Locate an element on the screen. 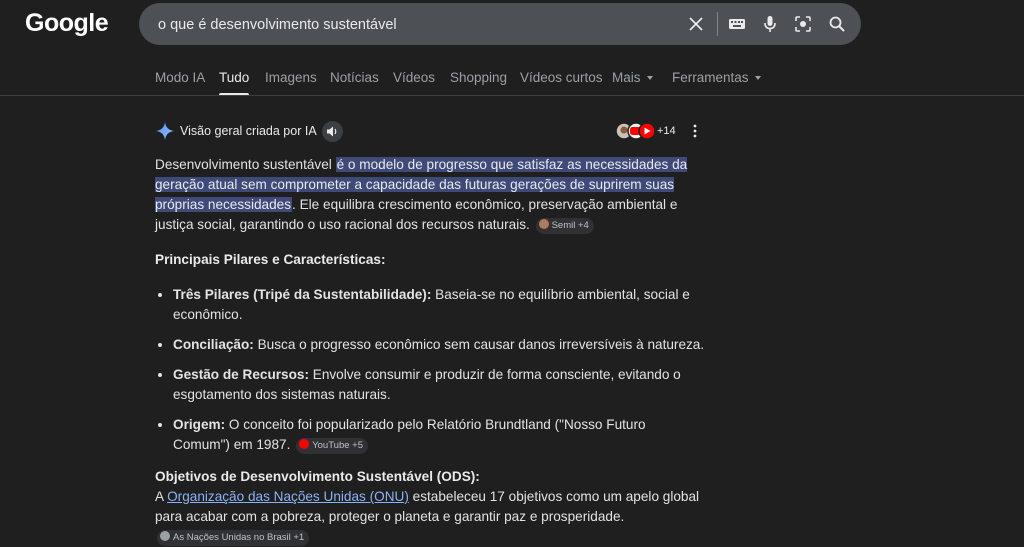 The width and height of the screenshot is (1024, 547). tab-videos: Vídeos is located at coordinates (414, 77).